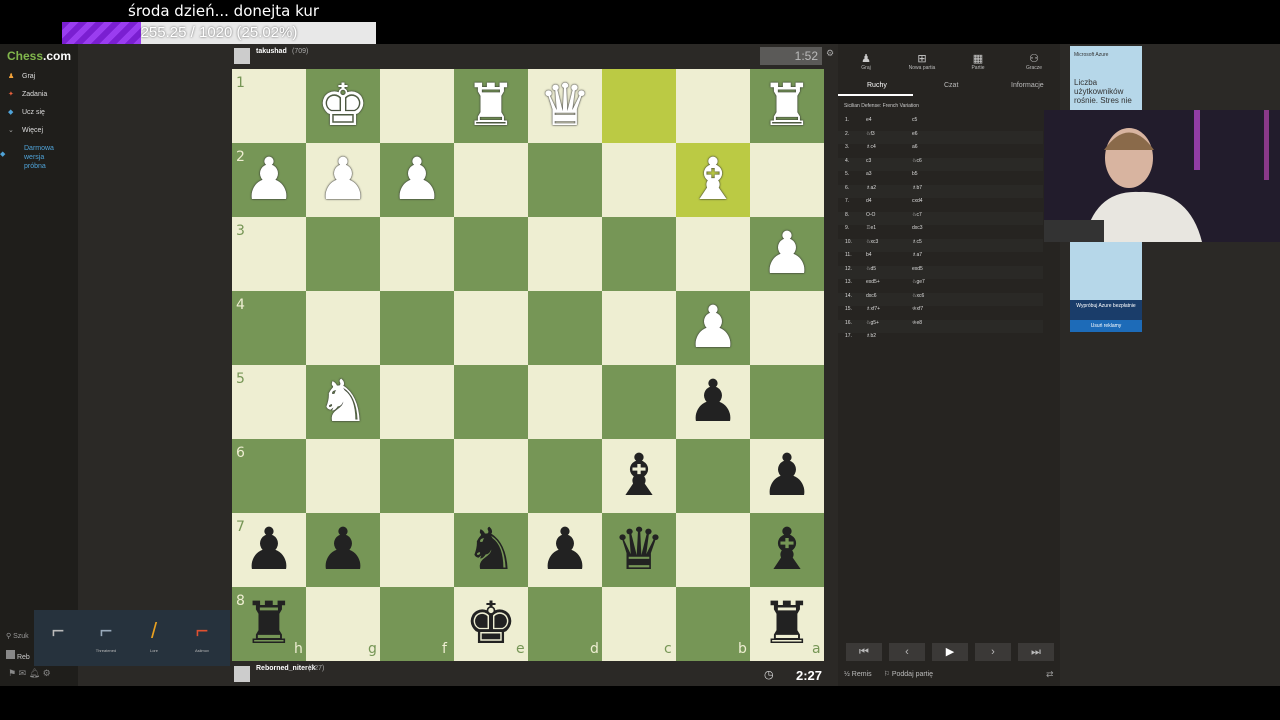 Image resolution: width=1280 pixels, height=720 pixels. Describe the element at coordinates (869, 174) in the screenshot. I see `white-move: a3` at that location.